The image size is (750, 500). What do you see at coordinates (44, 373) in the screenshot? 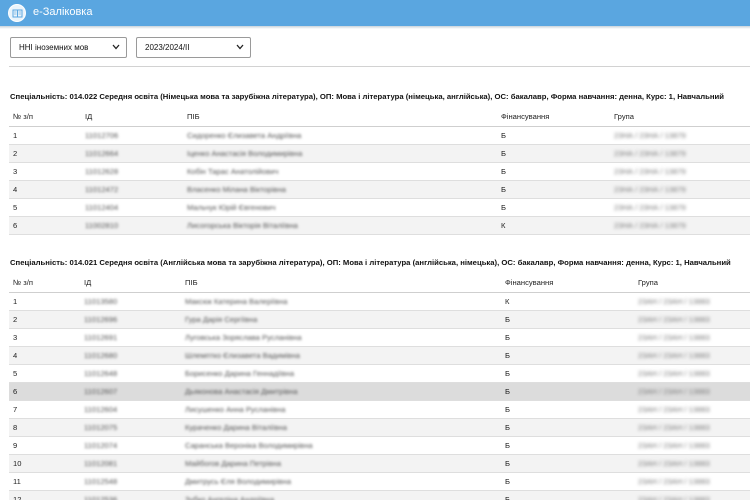
I see `table-cell: 5` at bounding box center [44, 373].